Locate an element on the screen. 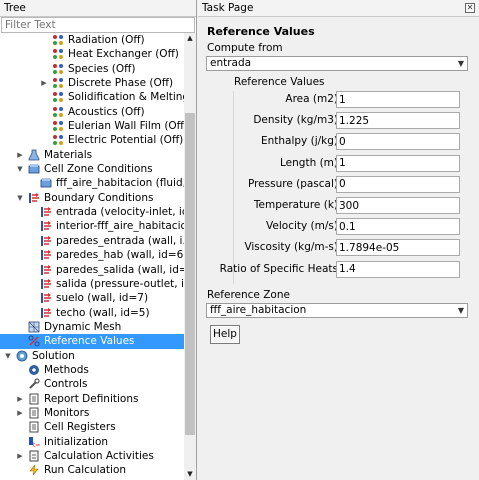  tree-item: Run Calculation is located at coordinates (92, 470).